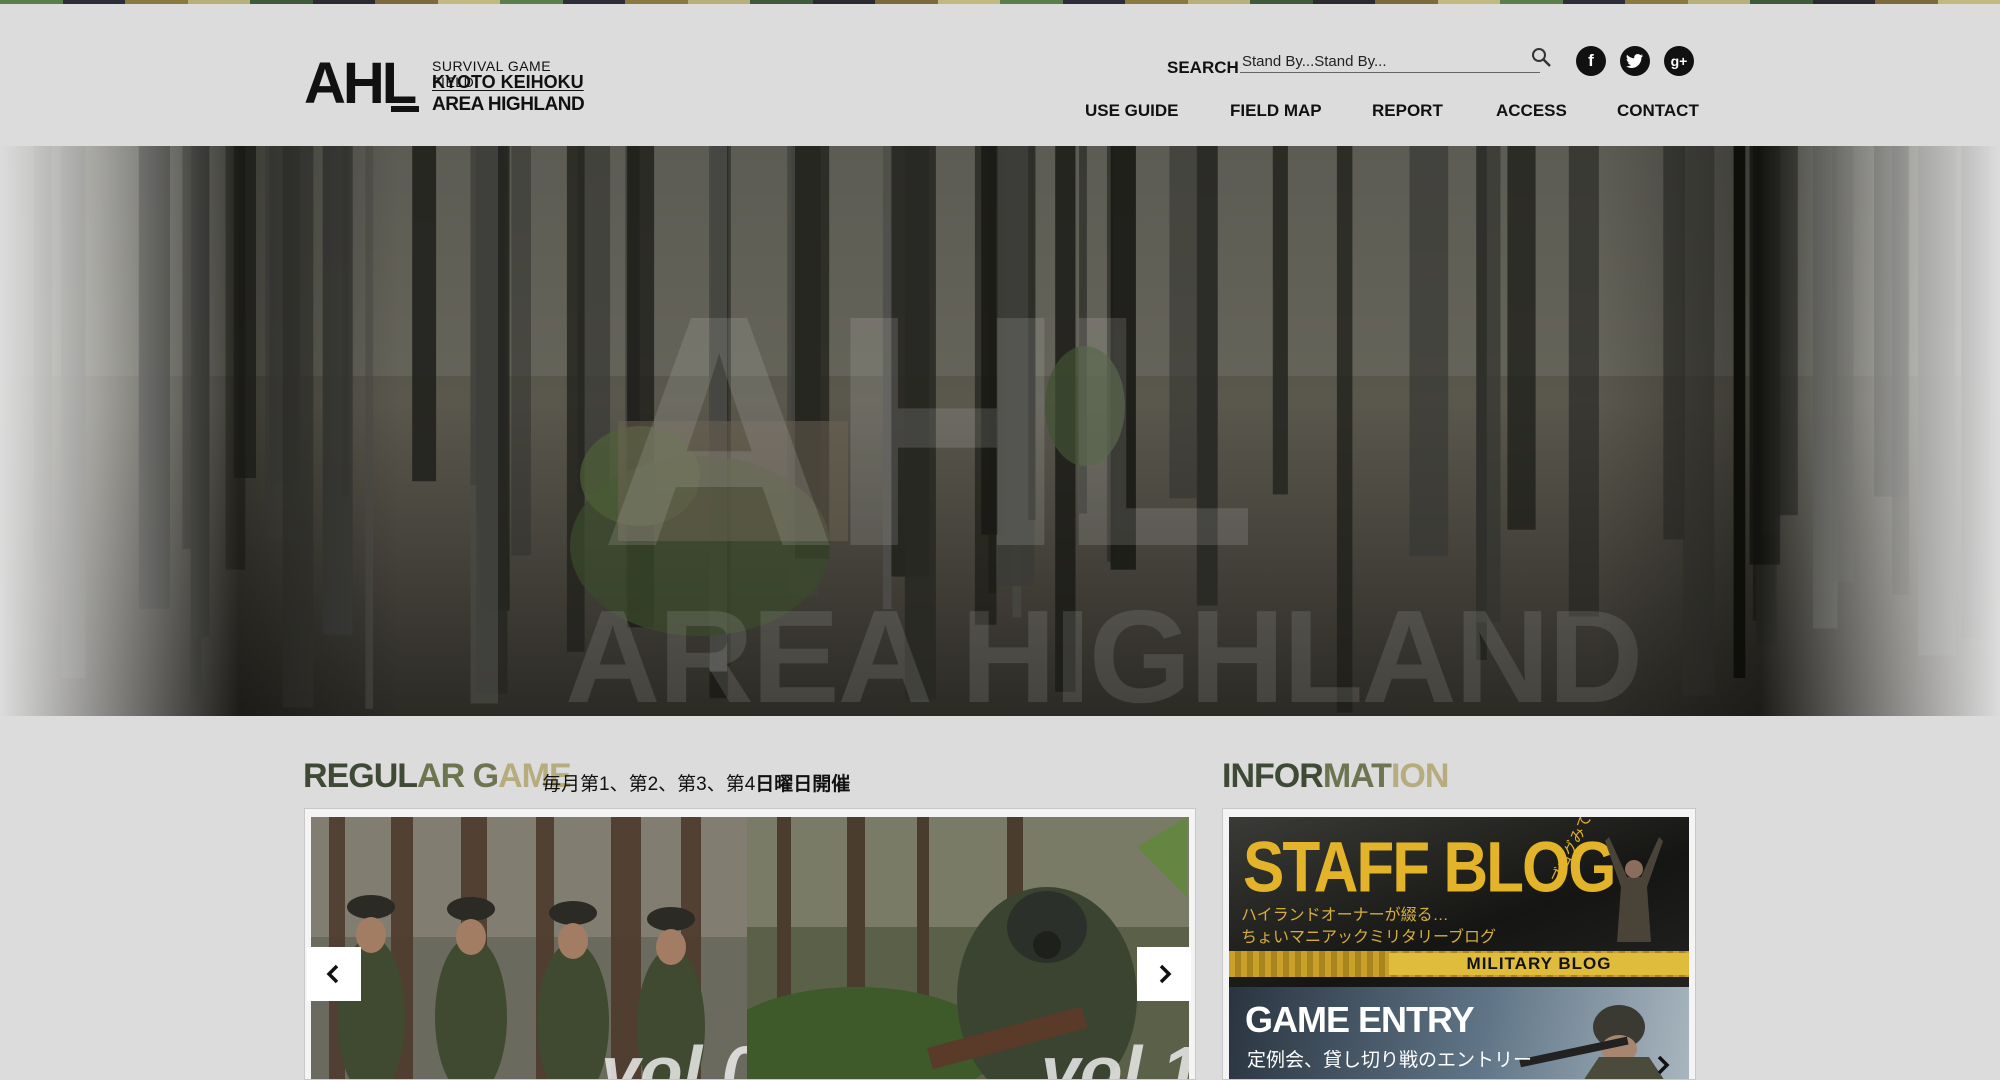 This screenshot has height=1080, width=2000. What do you see at coordinates (1264, 776) in the screenshot?
I see `information-title-letter: F` at bounding box center [1264, 776].